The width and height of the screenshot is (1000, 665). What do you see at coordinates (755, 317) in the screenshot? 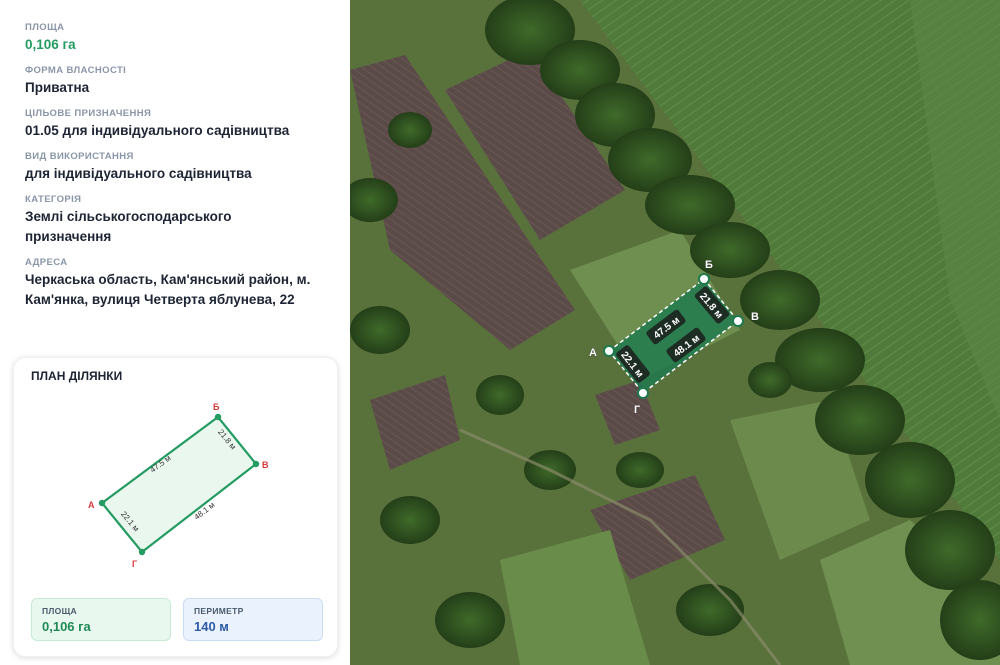
I see `map-vertex-v-label: В` at bounding box center [755, 317].